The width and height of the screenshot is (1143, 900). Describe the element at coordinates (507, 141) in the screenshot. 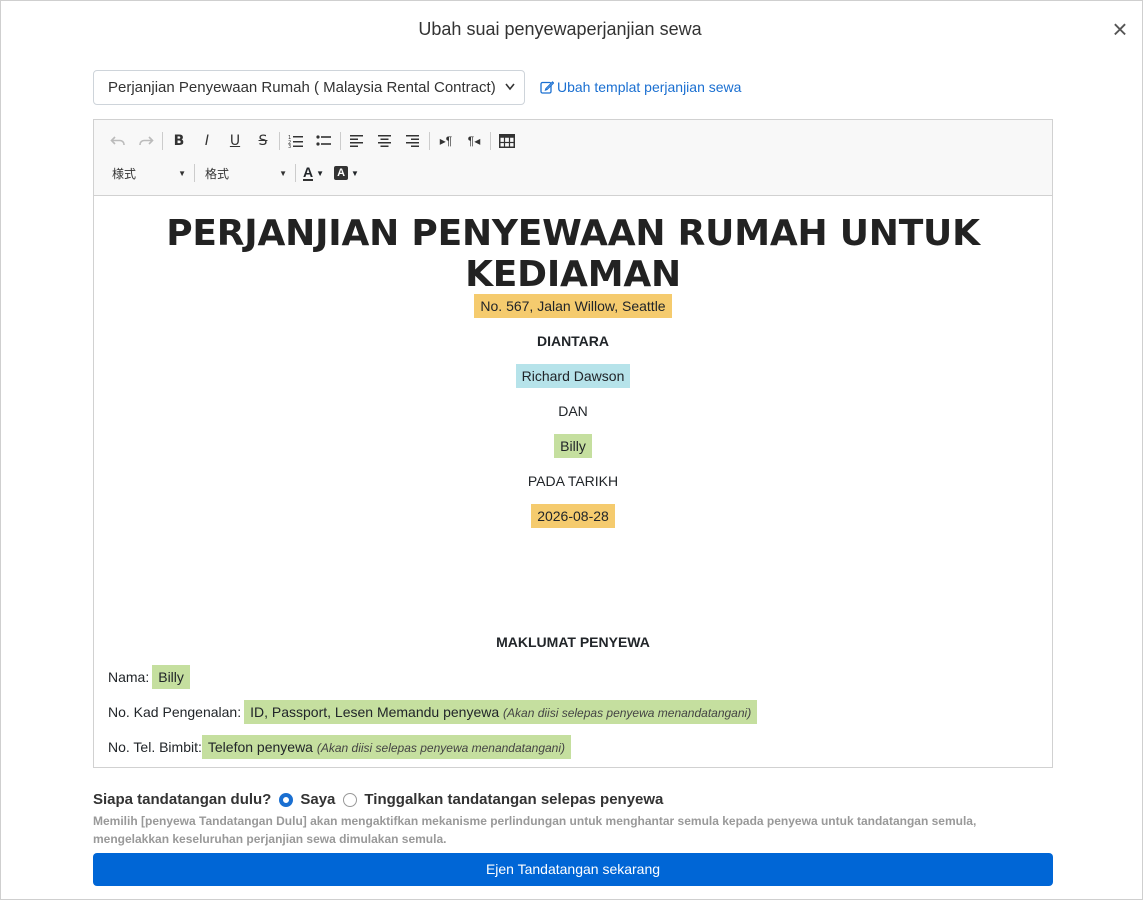

I see `table-icon` at that location.